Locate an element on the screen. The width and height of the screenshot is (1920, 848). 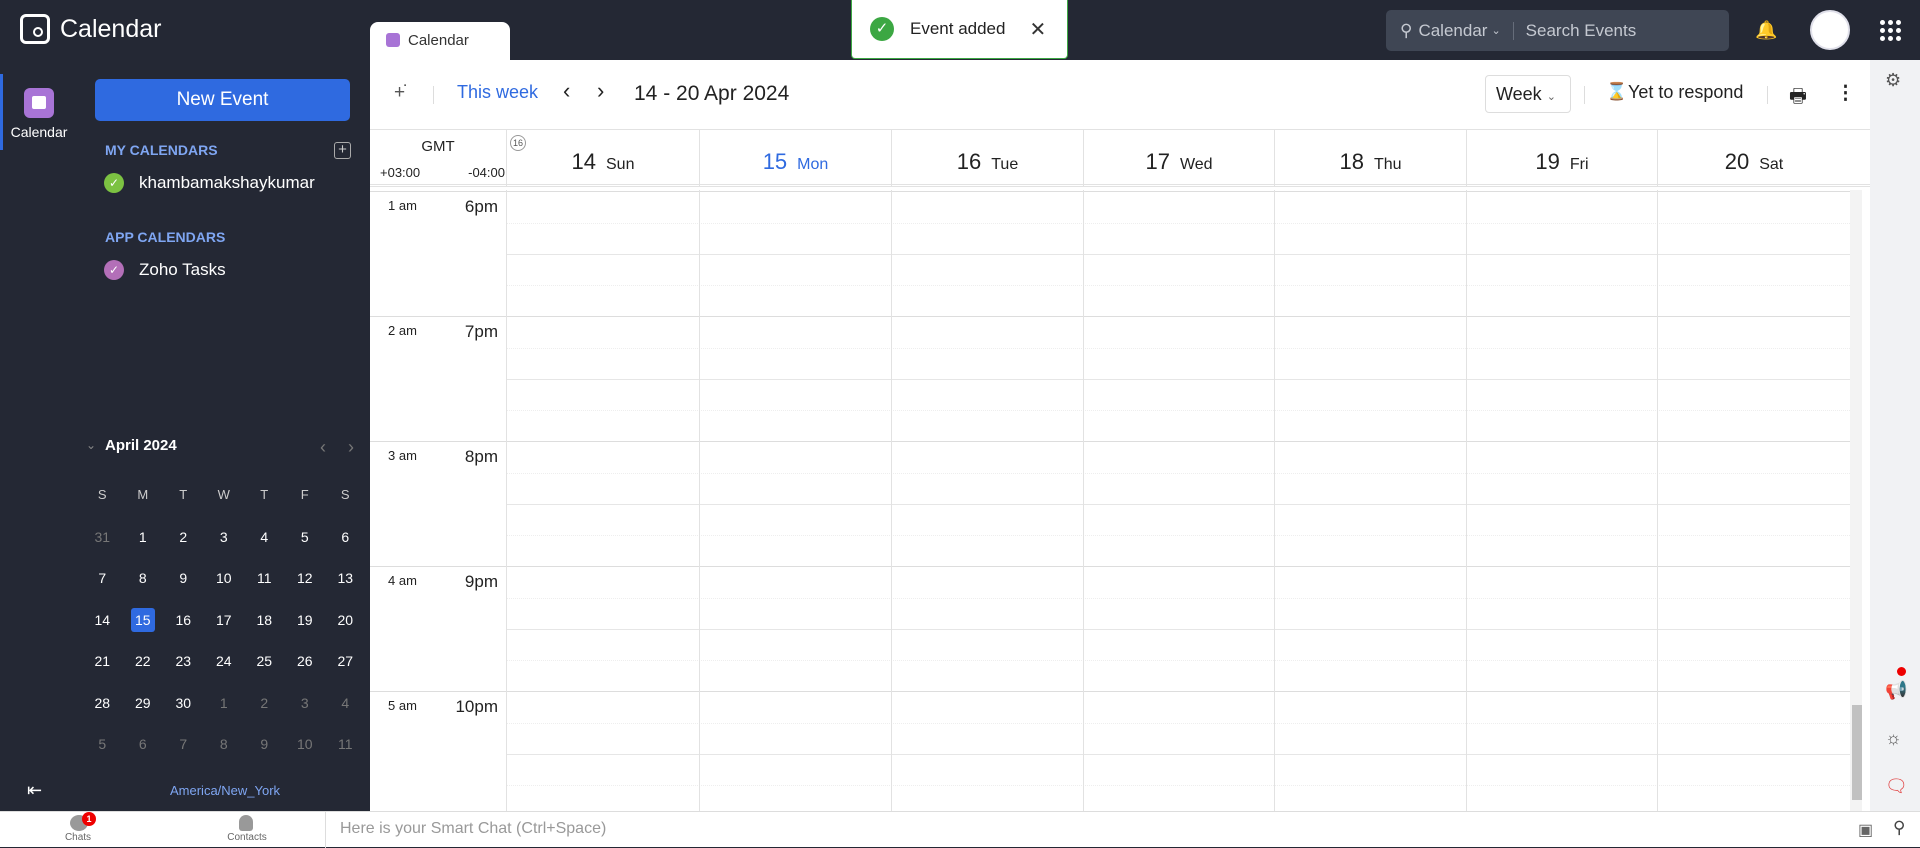
contacts-icon is located at coordinates (246, 823).